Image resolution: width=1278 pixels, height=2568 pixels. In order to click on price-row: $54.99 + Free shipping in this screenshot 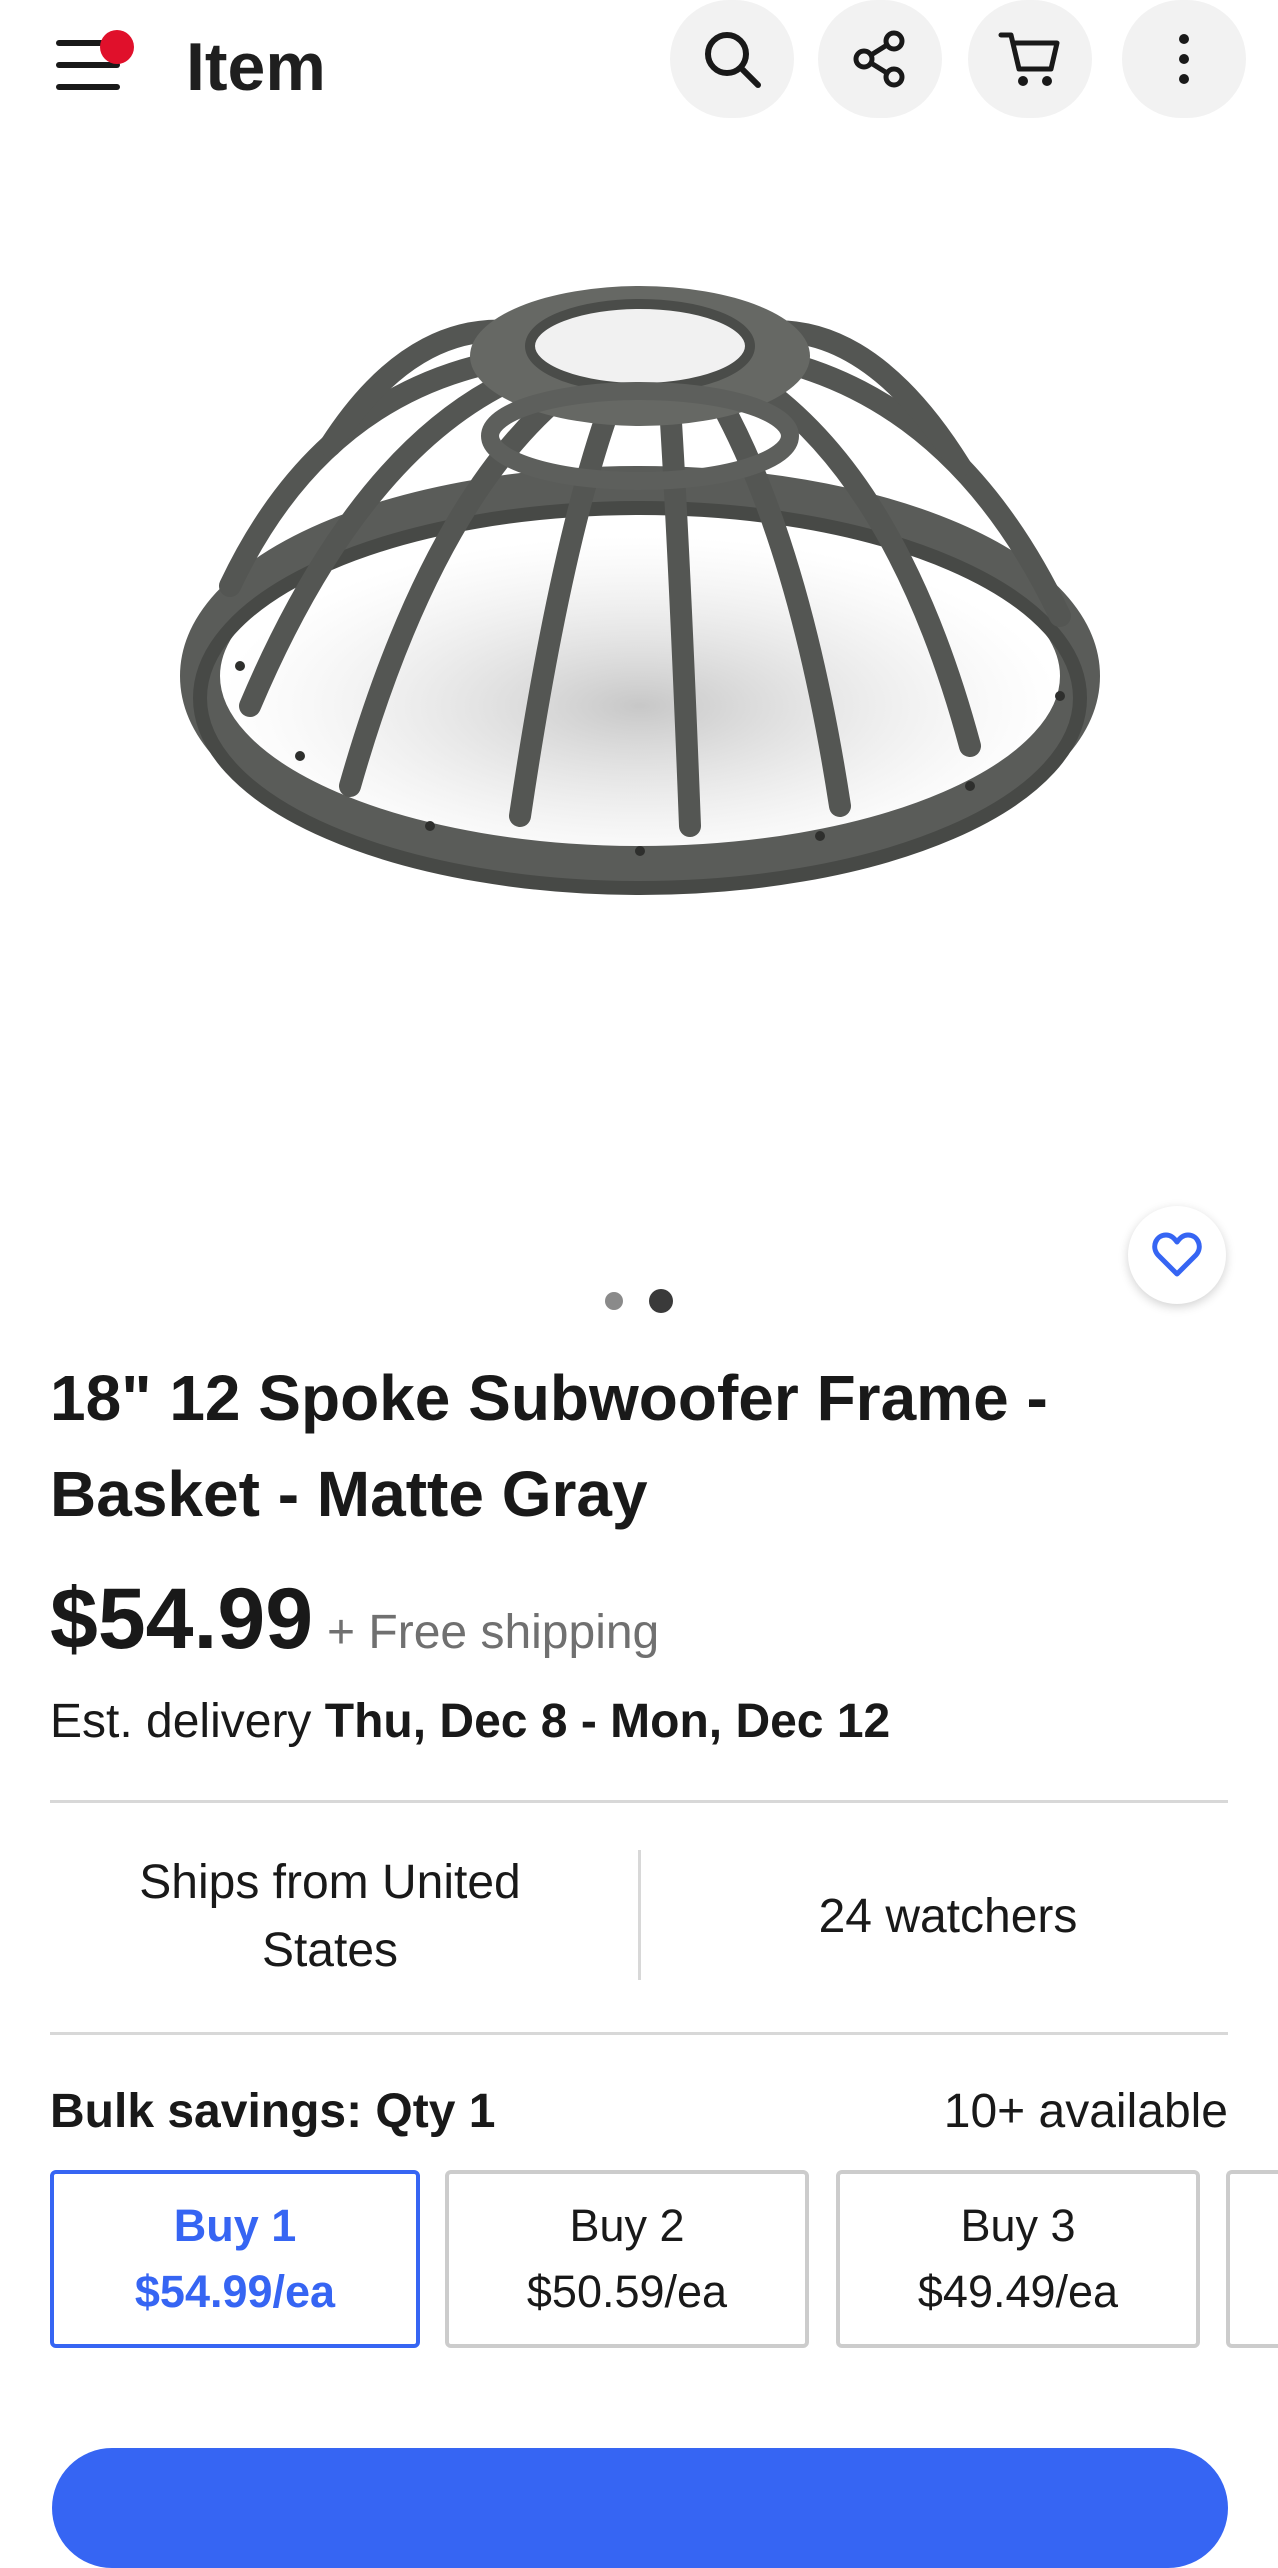, I will do `click(354, 1619)`.